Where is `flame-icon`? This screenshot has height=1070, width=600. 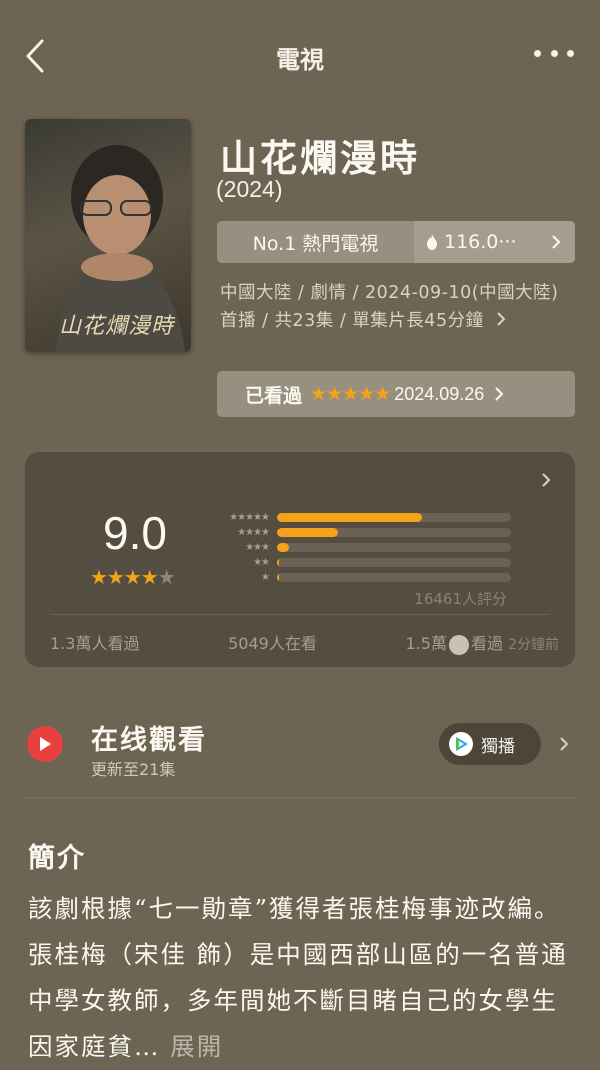
flame-icon is located at coordinates (432, 242).